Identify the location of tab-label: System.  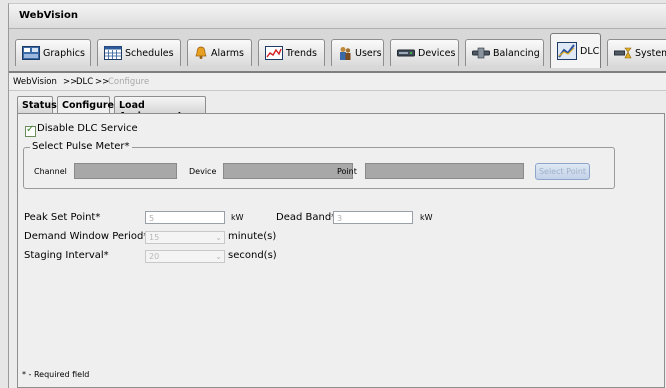
(650, 53).